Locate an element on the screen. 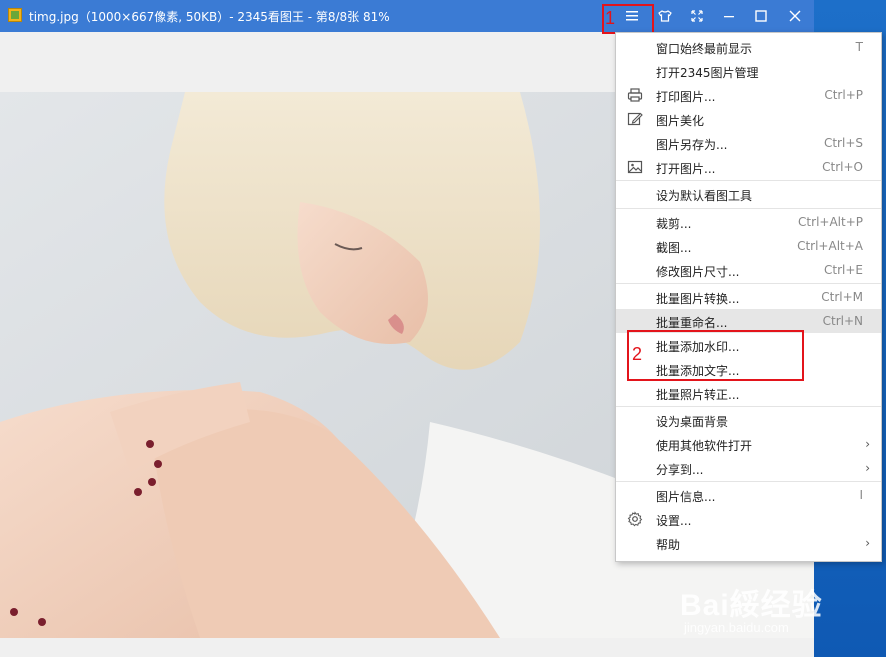  menu-item-crop: 裁剪... Ctrl+Alt+P is located at coordinates (748, 222).